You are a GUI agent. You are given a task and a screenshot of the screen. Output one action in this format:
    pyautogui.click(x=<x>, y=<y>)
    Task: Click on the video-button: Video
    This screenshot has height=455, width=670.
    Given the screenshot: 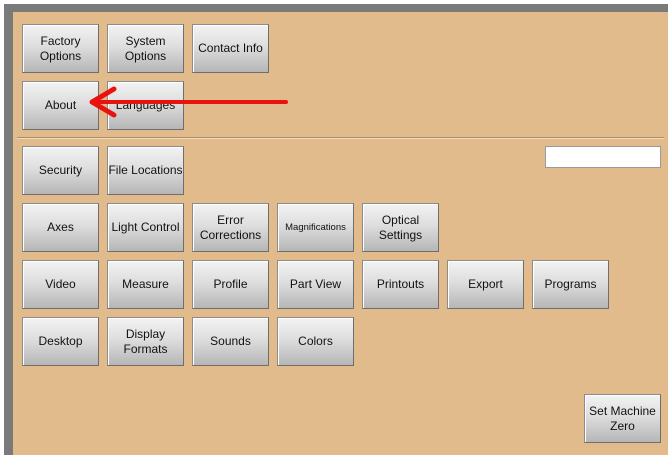 What is the action you would take?
    pyautogui.click(x=60, y=284)
    